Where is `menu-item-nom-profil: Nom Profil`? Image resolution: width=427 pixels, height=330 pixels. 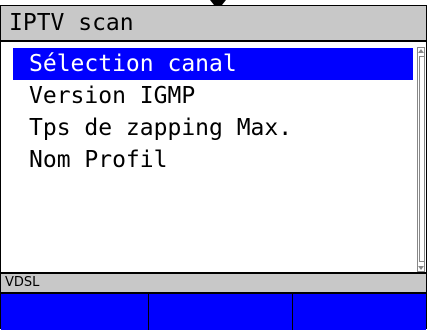 menu-item-nom-profil: Nom Profil is located at coordinates (213, 160).